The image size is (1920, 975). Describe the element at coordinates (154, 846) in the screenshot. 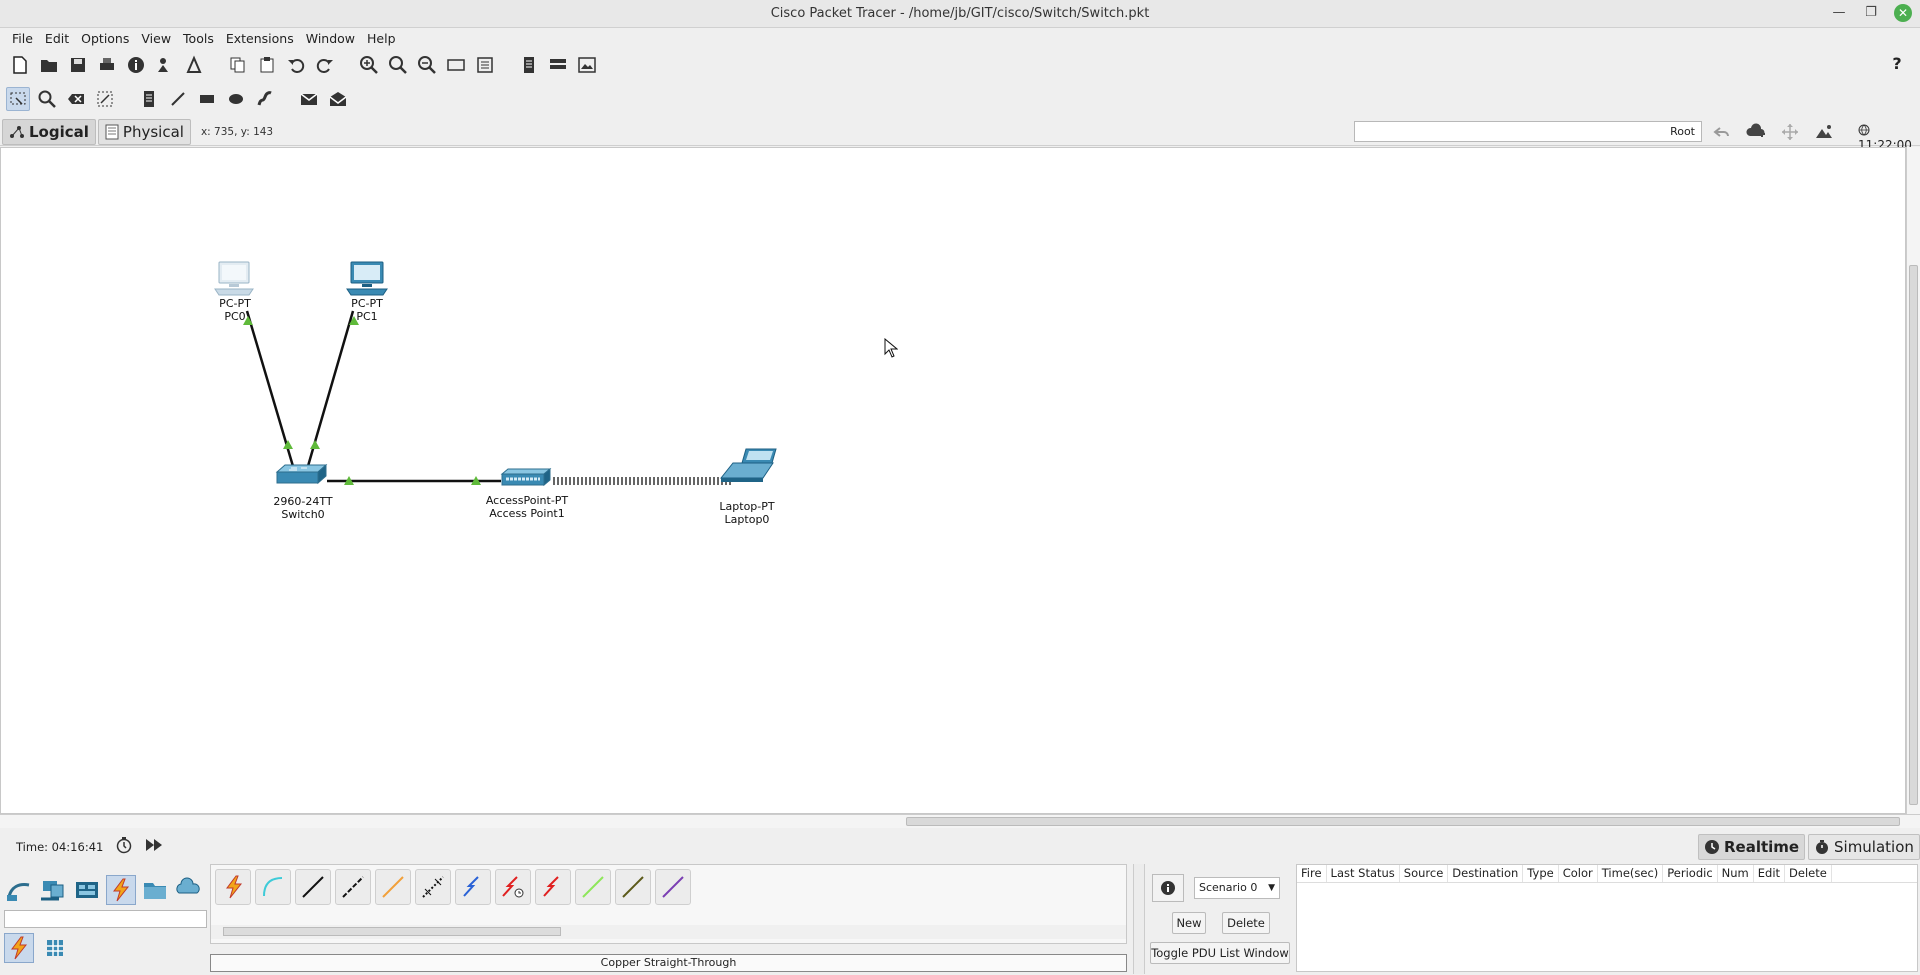

I see `fast-forward-icon` at that location.